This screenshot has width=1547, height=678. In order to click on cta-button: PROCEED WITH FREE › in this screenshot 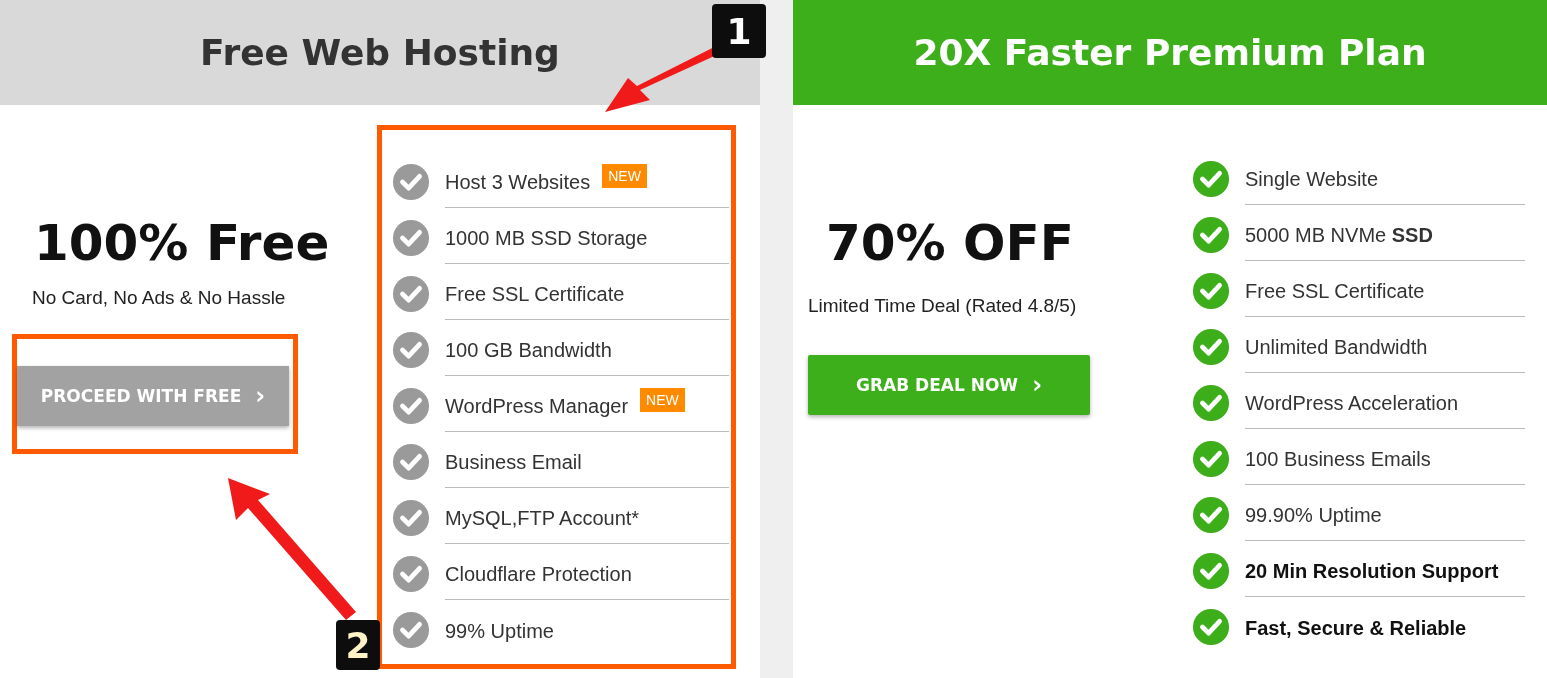, I will do `click(153, 396)`.